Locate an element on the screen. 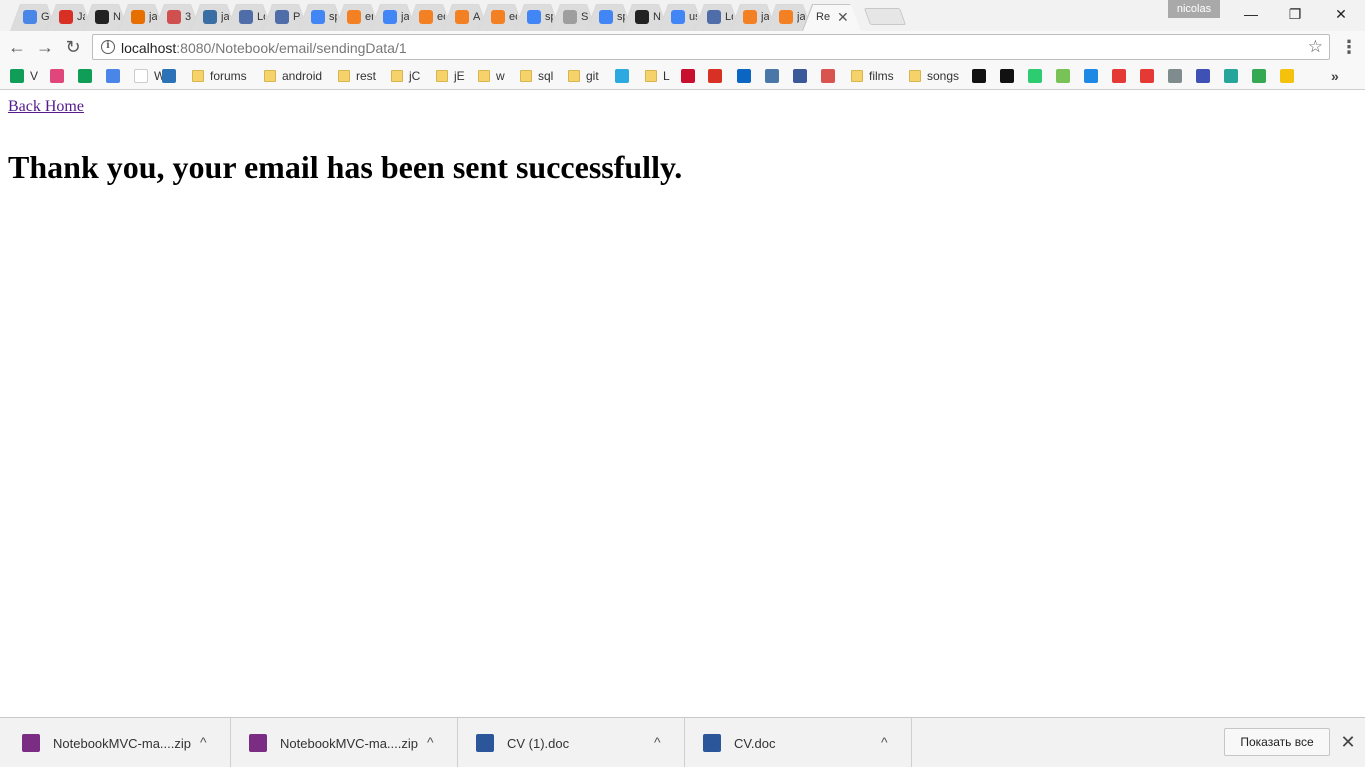  download-filename: CV.doc is located at coordinates (755, 743).